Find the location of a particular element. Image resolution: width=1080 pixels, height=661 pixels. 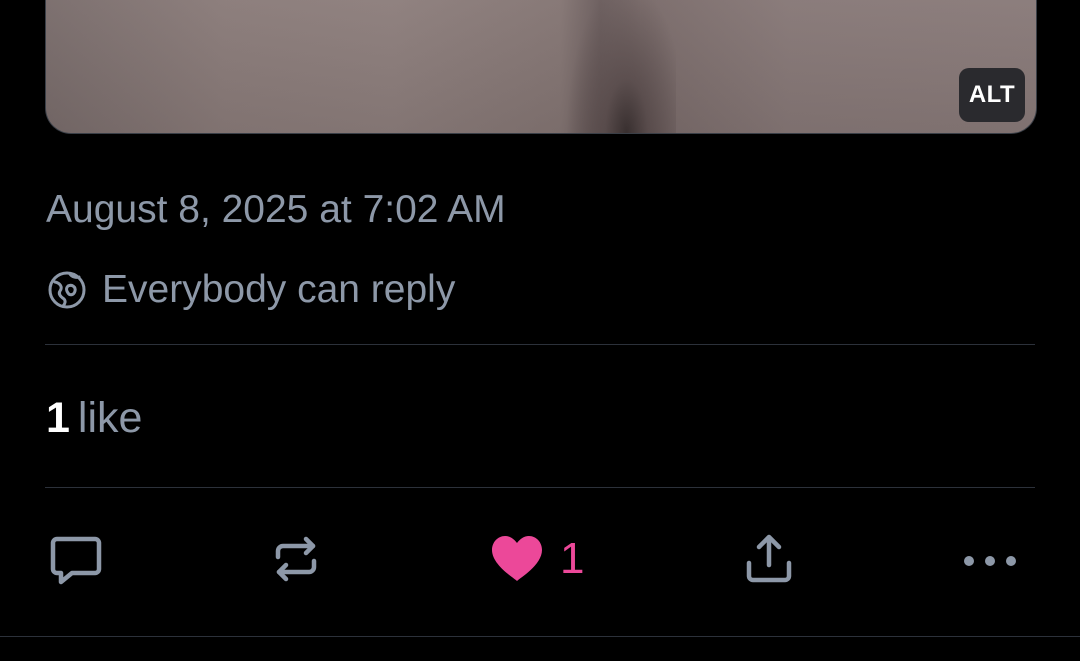

likes-label: like is located at coordinates (110, 418).